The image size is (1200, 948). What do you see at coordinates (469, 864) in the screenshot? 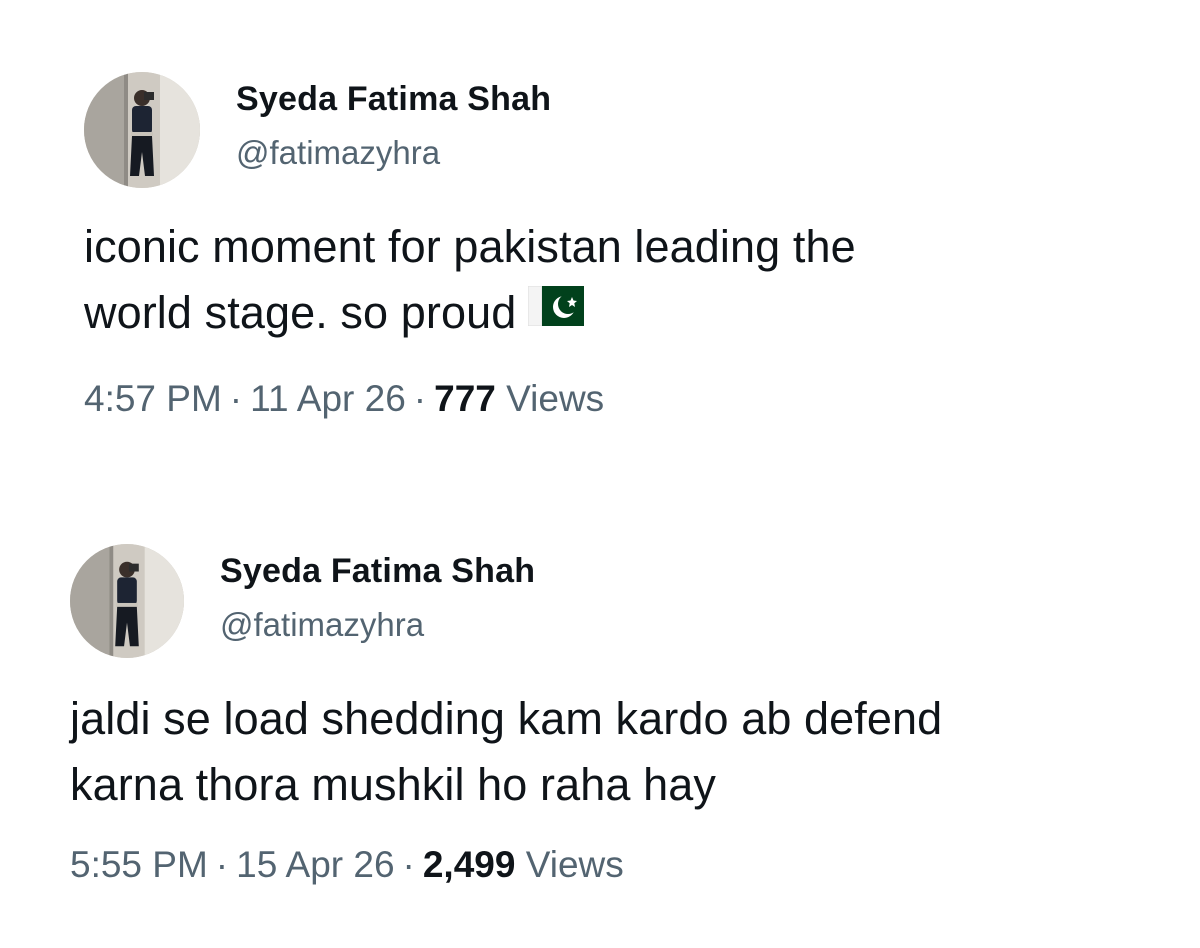
I see `views-count: 2,499` at bounding box center [469, 864].